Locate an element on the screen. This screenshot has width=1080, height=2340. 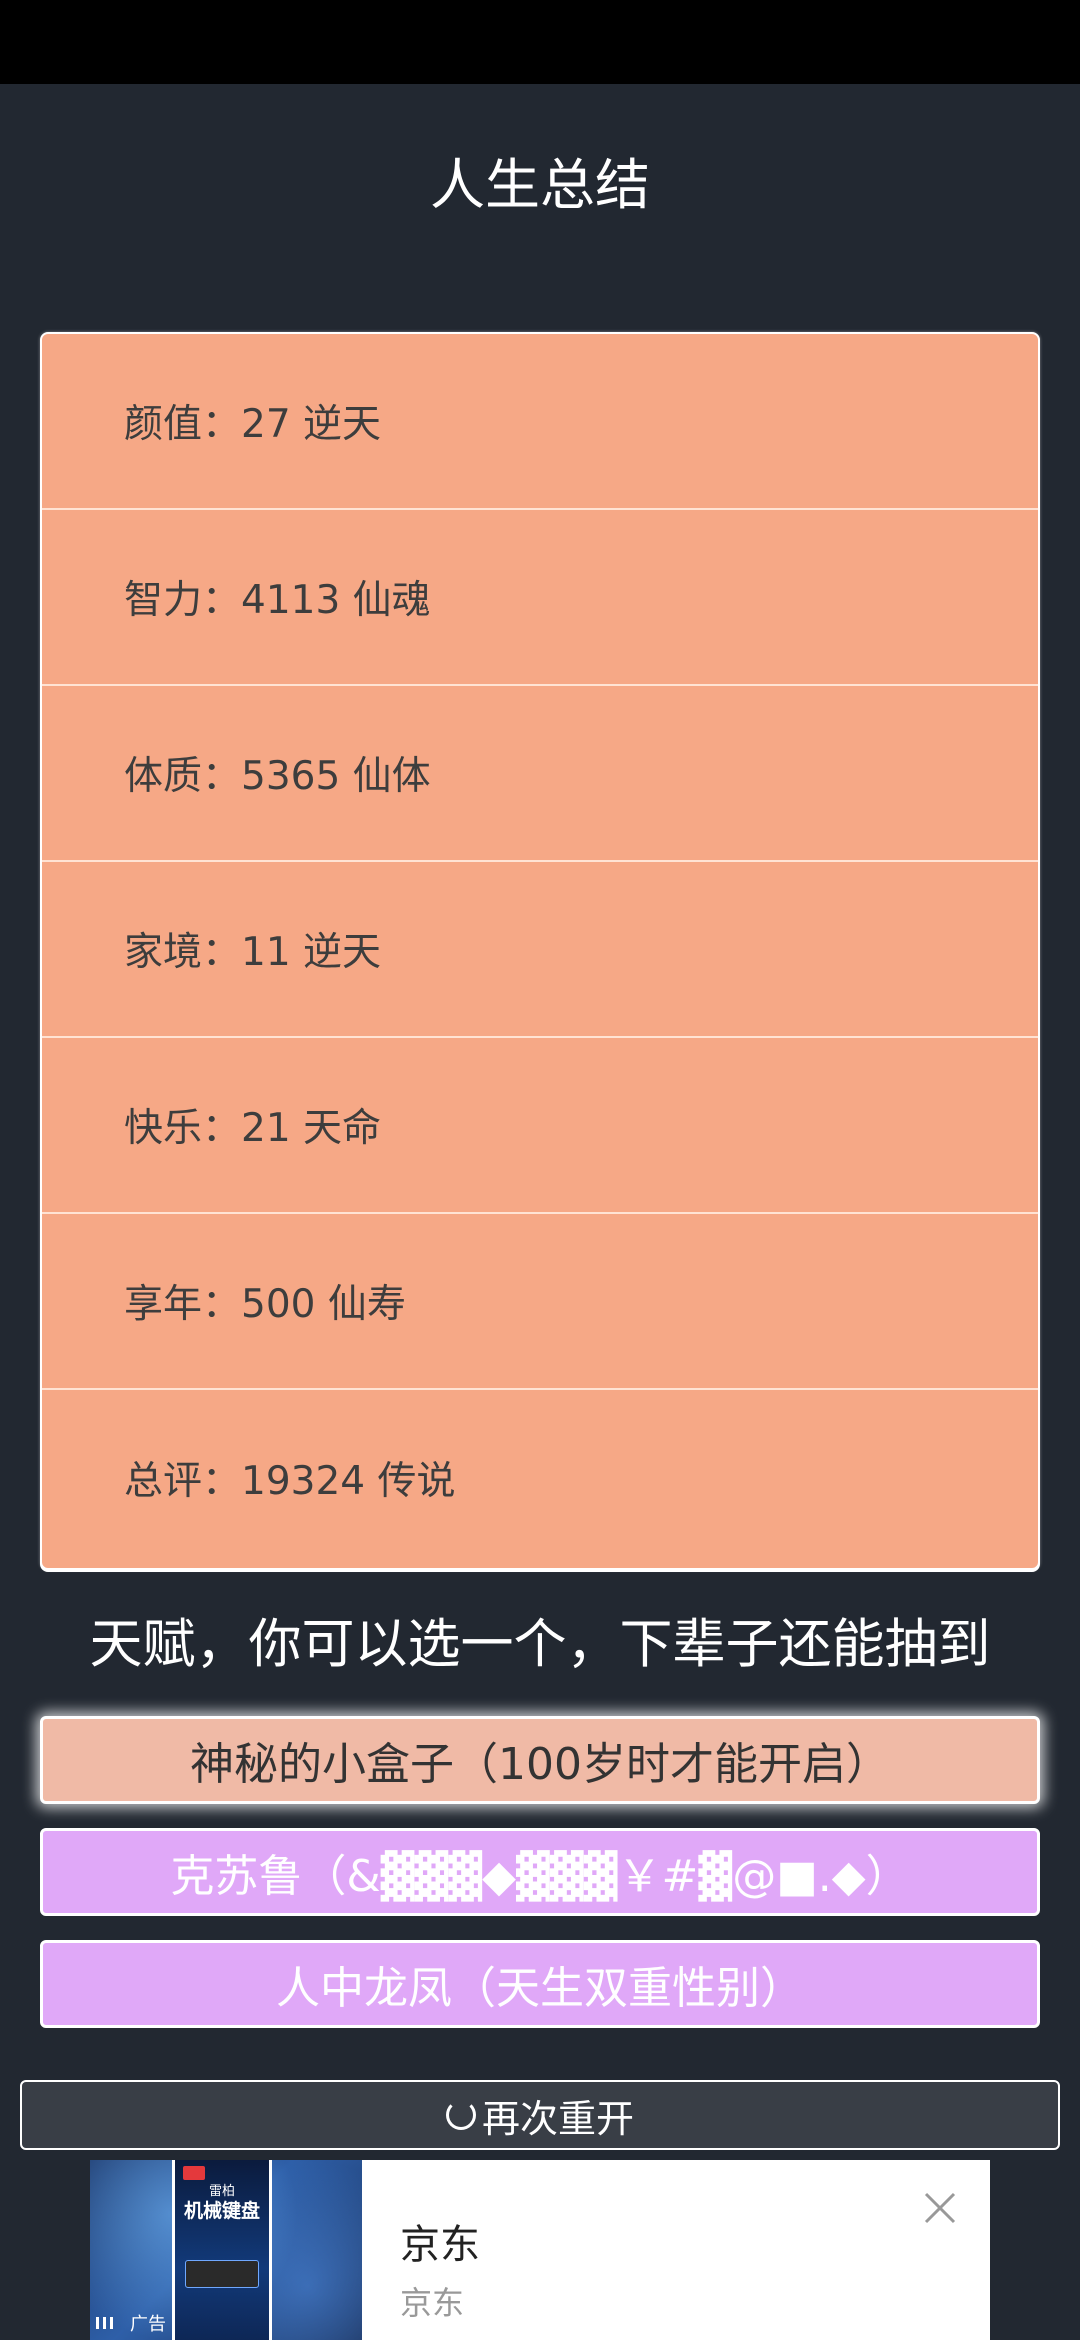
stat-row-happiness: 快乐：21 天命 is located at coordinates (540, 1126).